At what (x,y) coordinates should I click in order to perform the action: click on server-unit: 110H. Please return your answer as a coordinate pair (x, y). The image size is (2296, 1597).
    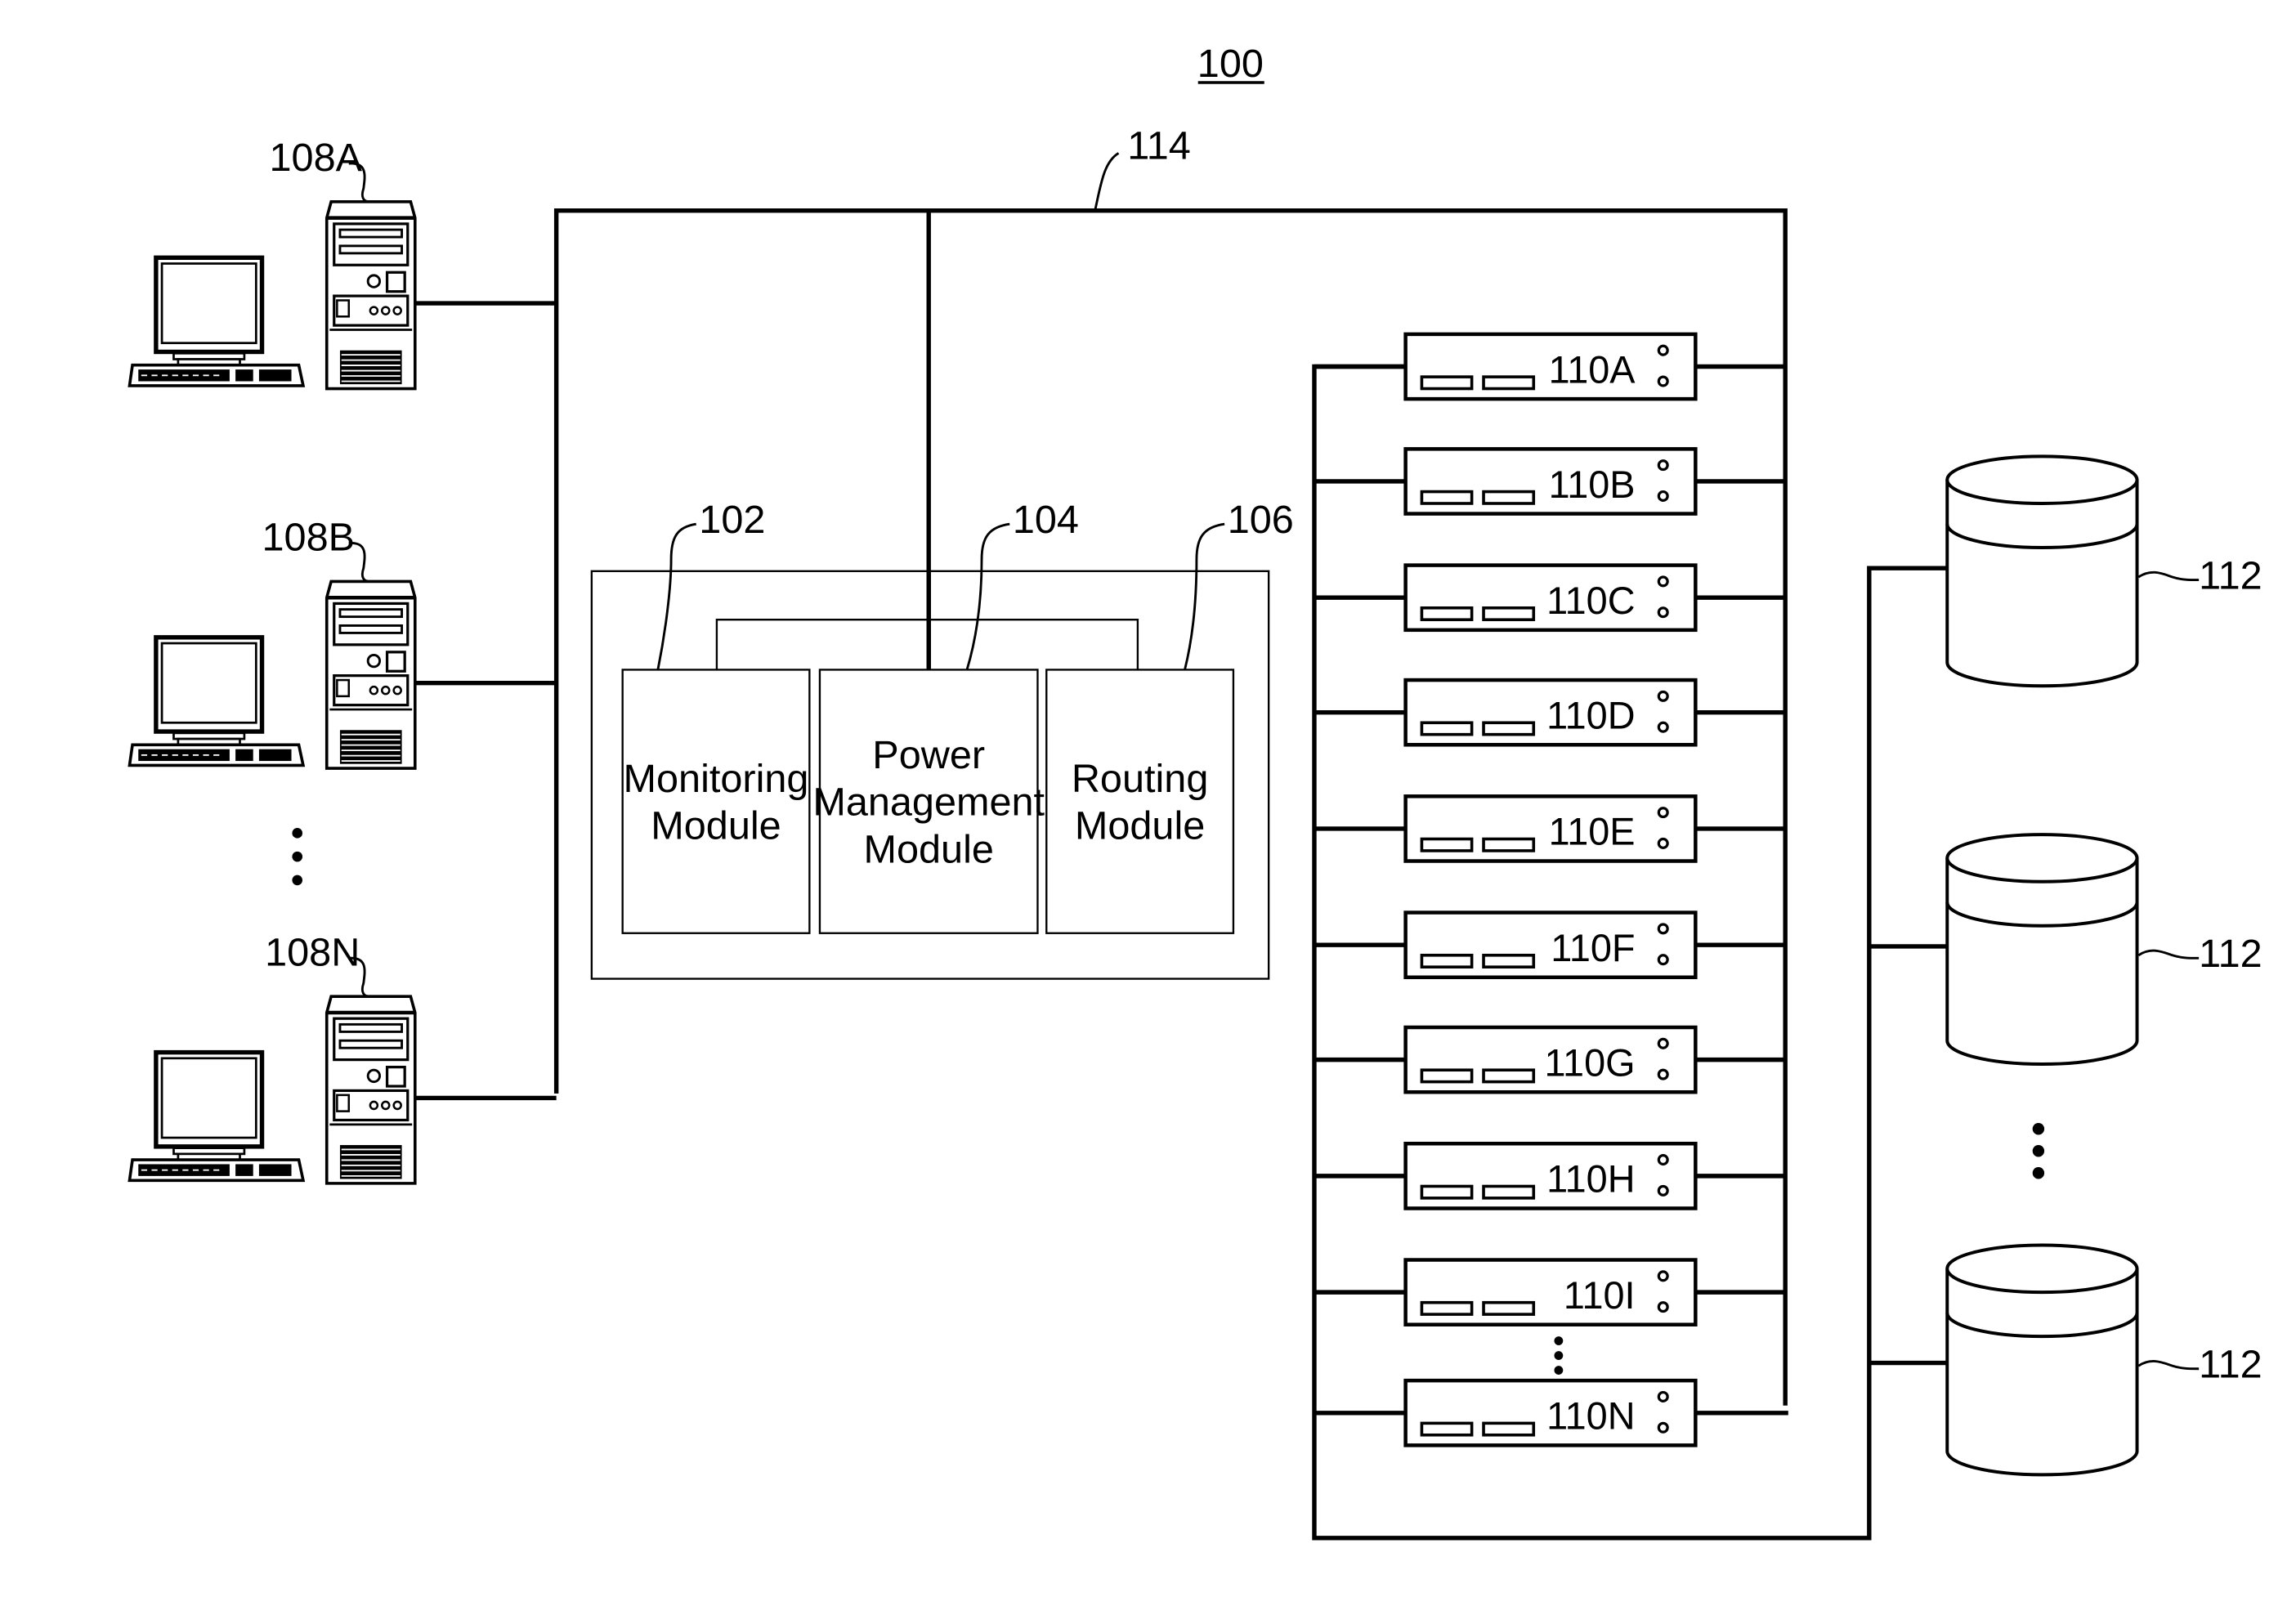
    Looking at the image, I should click on (1550, 1175).